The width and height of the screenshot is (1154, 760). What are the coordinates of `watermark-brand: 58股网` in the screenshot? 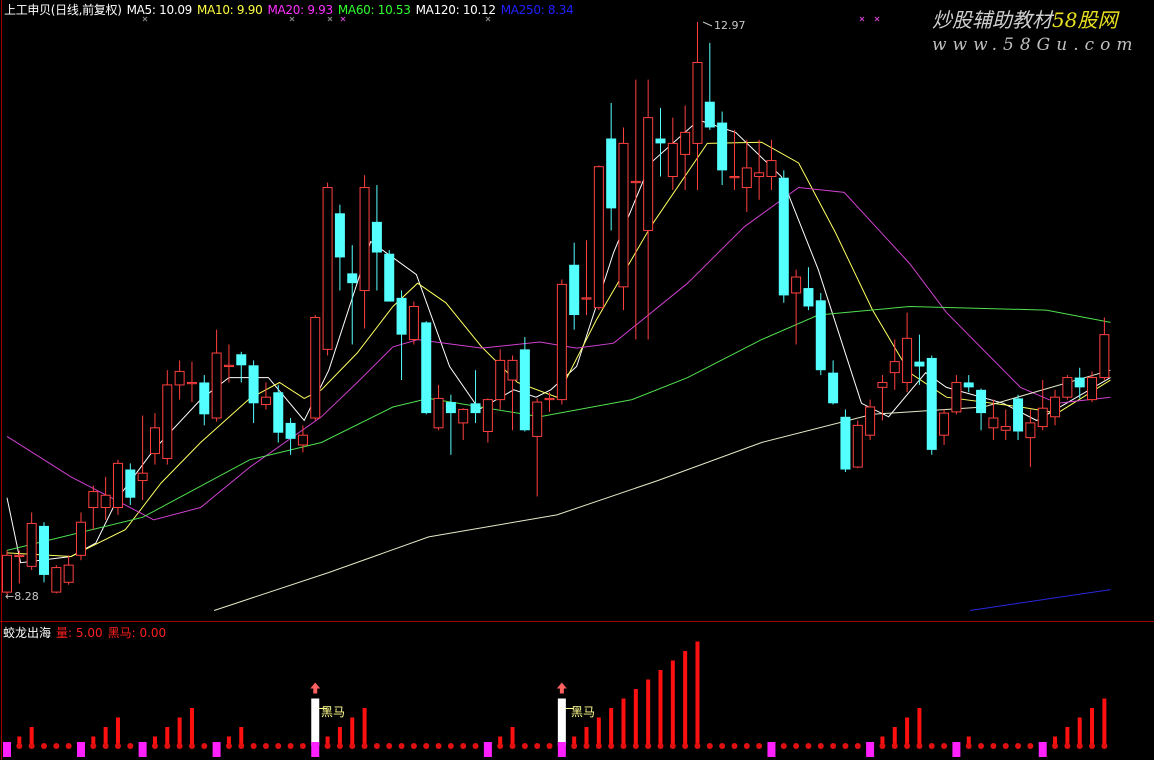 It's located at (1085, 20).